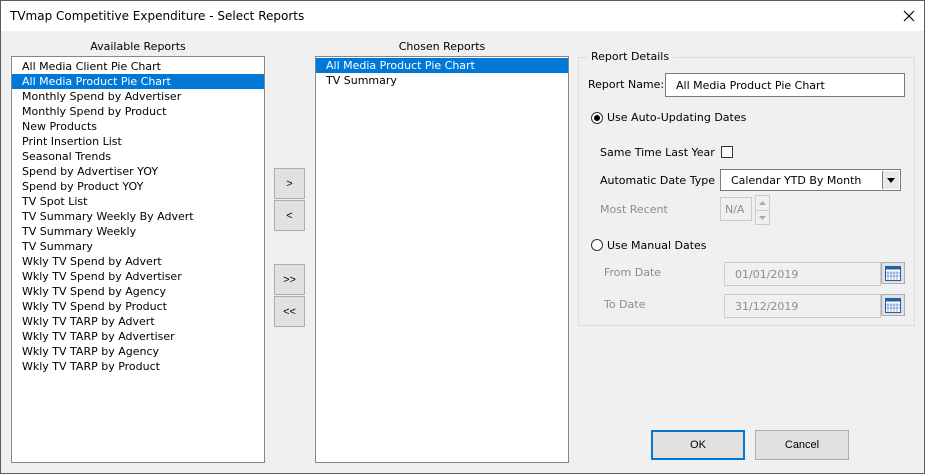  I want to click on add-all-button: >>, so click(289, 279).